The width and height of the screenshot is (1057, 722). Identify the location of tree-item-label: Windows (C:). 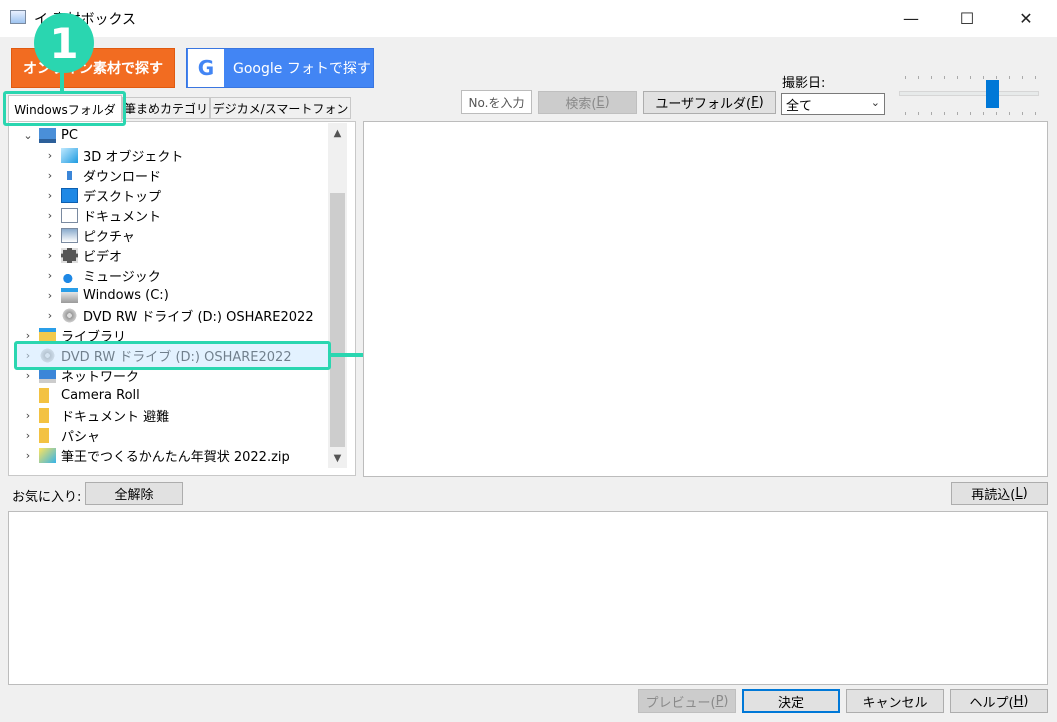
(126, 295).